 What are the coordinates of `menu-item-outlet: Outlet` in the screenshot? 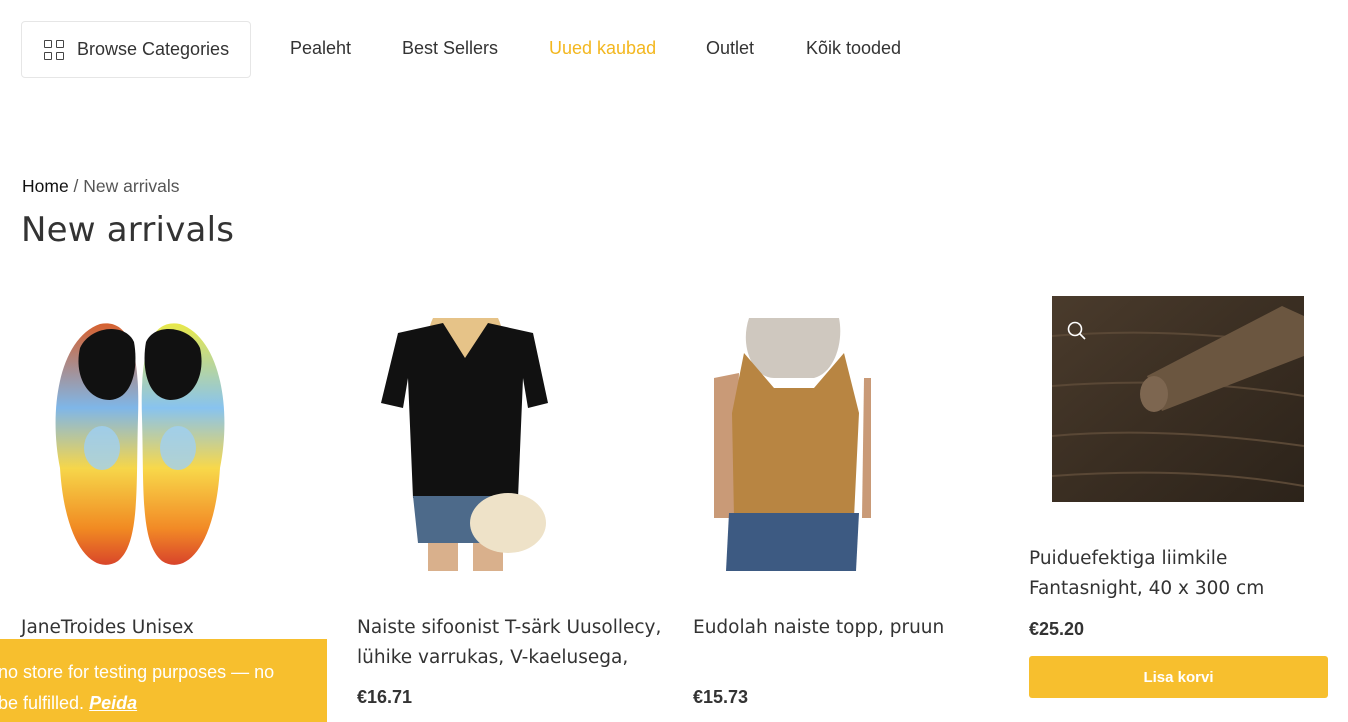 It's located at (730, 48).